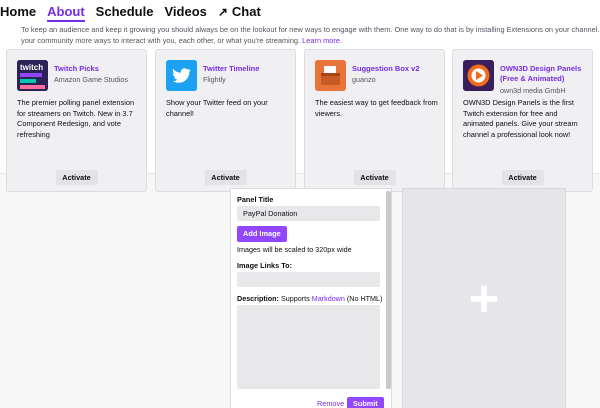  I want to click on extension-author: Flightly, so click(214, 79).